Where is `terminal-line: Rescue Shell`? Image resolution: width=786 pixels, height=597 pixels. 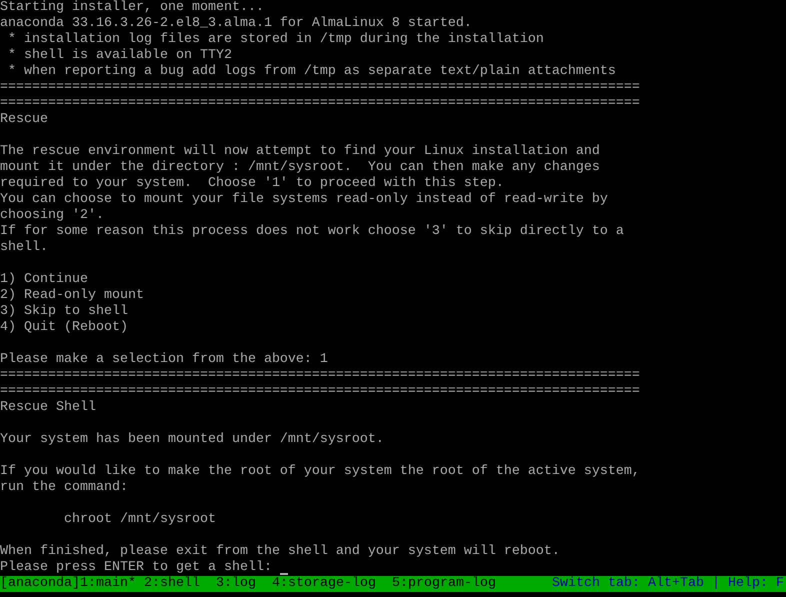
terminal-line: Rescue Shell is located at coordinates (48, 408).